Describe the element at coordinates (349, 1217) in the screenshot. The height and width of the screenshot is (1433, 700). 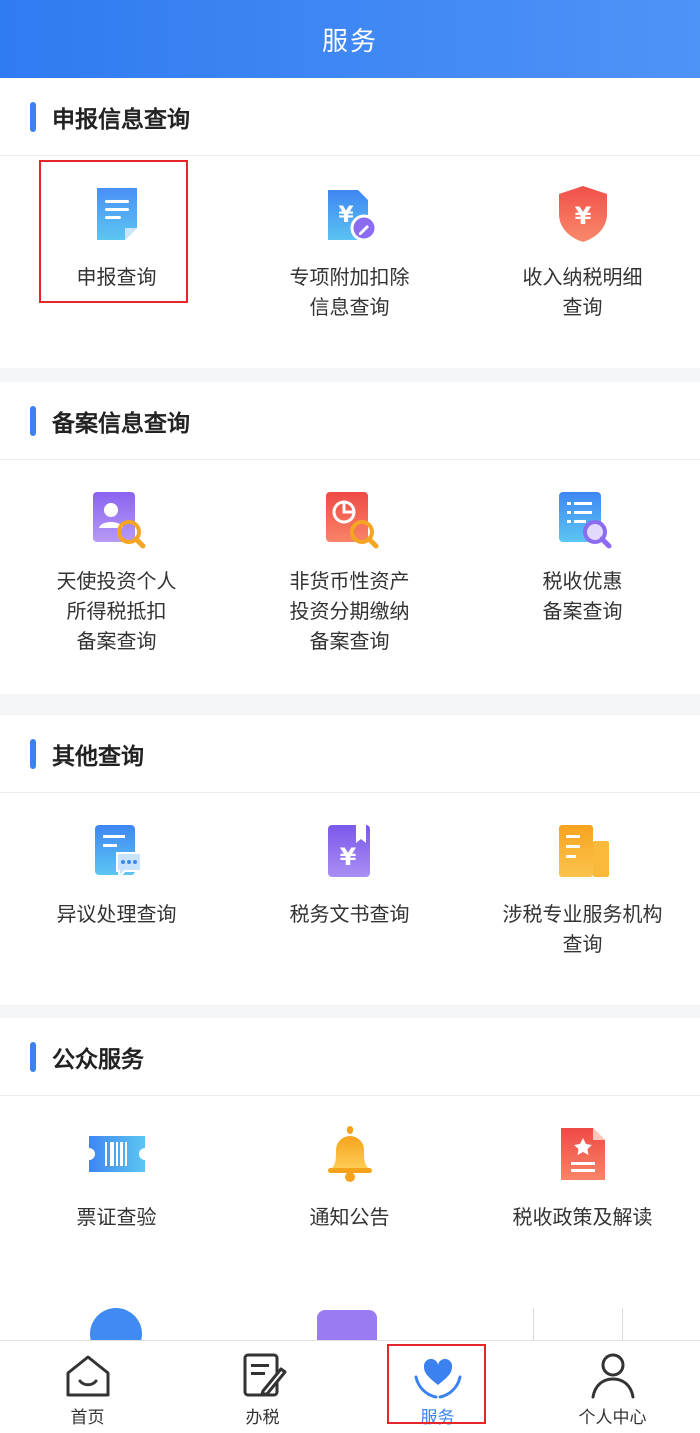
I see `service-label: 通知公告` at that location.